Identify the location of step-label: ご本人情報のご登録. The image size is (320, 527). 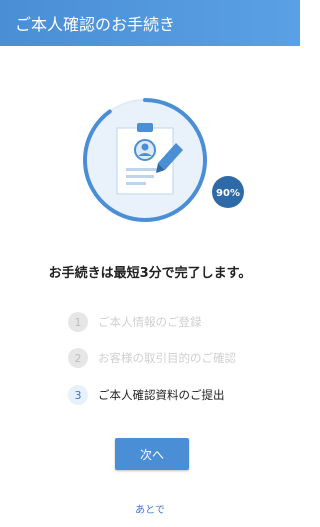
(150, 322).